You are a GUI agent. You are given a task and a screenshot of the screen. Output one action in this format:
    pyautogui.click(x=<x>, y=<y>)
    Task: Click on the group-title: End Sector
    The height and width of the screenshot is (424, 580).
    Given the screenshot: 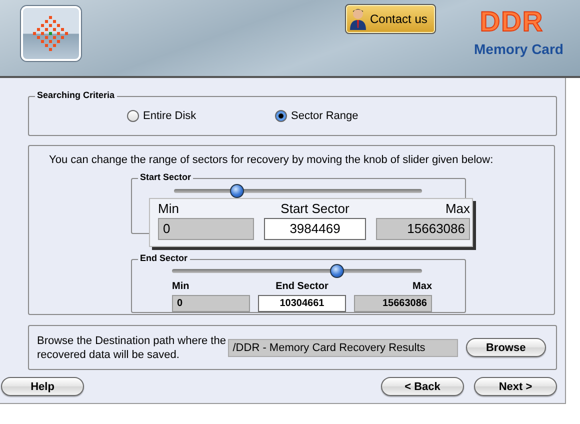 What is the action you would take?
    pyautogui.click(x=164, y=258)
    